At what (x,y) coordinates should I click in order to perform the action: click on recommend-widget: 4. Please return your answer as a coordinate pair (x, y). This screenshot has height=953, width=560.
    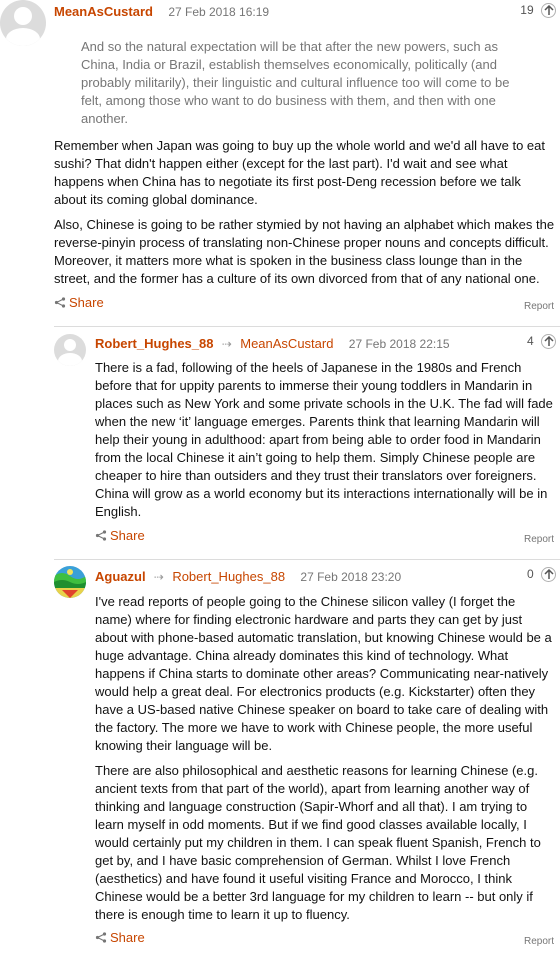
    Looking at the image, I should click on (541, 342).